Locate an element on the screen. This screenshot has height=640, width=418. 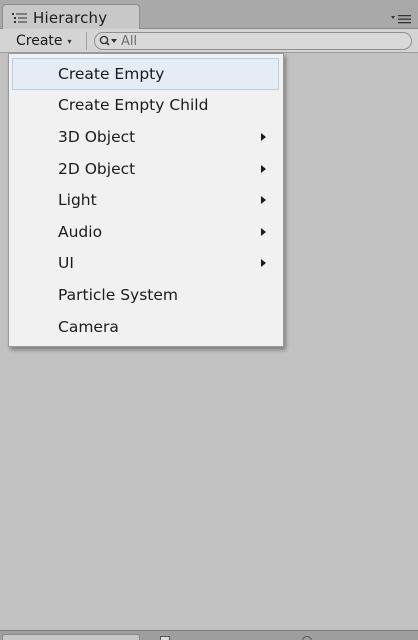
menu-item-2d-object: 2D Object is located at coordinates (146, 169).